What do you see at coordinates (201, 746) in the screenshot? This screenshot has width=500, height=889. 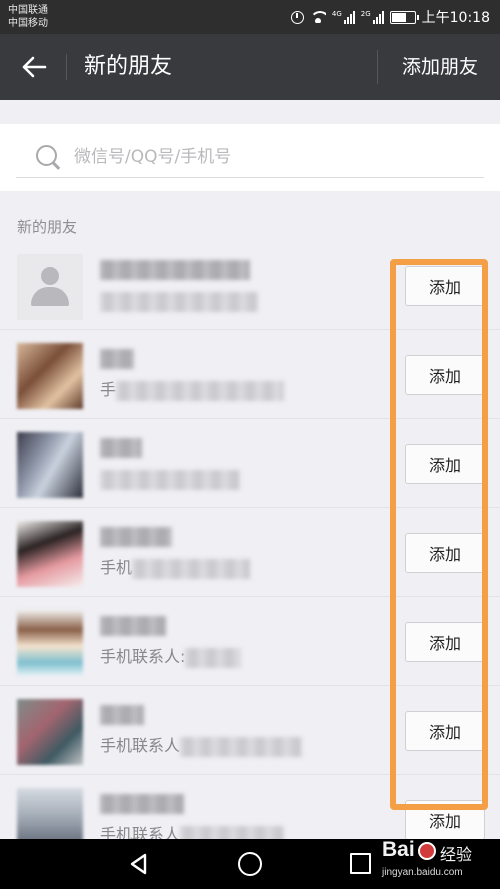 I see `friend-subtitle: 手机联系人` at bounding box center [201, 746].